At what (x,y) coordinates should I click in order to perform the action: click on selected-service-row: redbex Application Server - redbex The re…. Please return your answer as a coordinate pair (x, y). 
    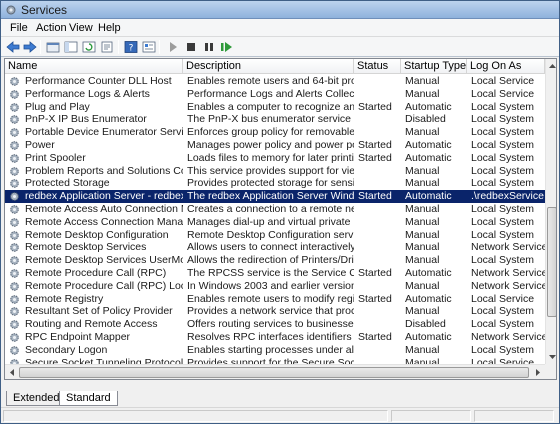
    Looking at the image, I should click on (275, 196).